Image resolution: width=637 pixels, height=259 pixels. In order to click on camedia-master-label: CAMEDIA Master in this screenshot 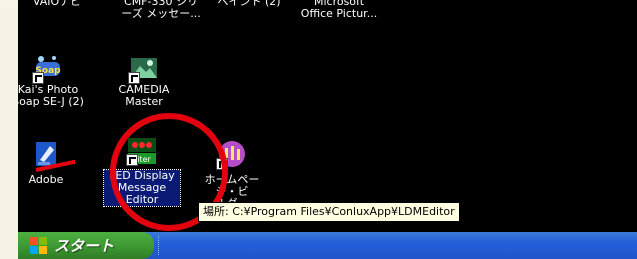, I will do `click(144, 95)`.